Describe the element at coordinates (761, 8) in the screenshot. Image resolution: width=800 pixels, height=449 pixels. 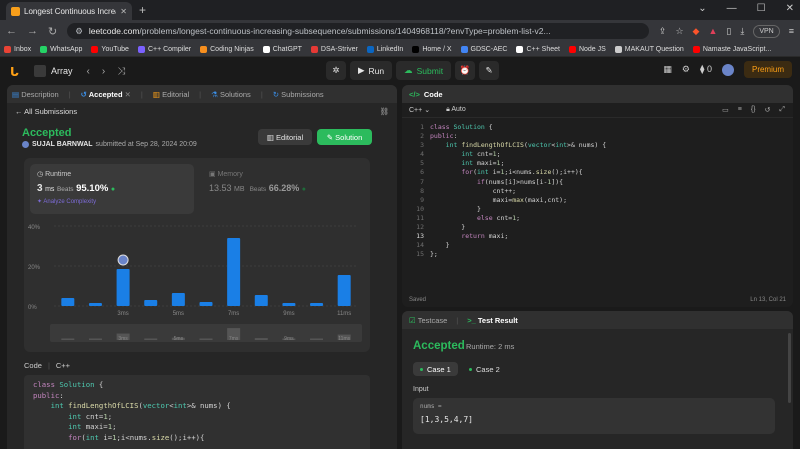
I see `maximize-icon: ☐` at that location.